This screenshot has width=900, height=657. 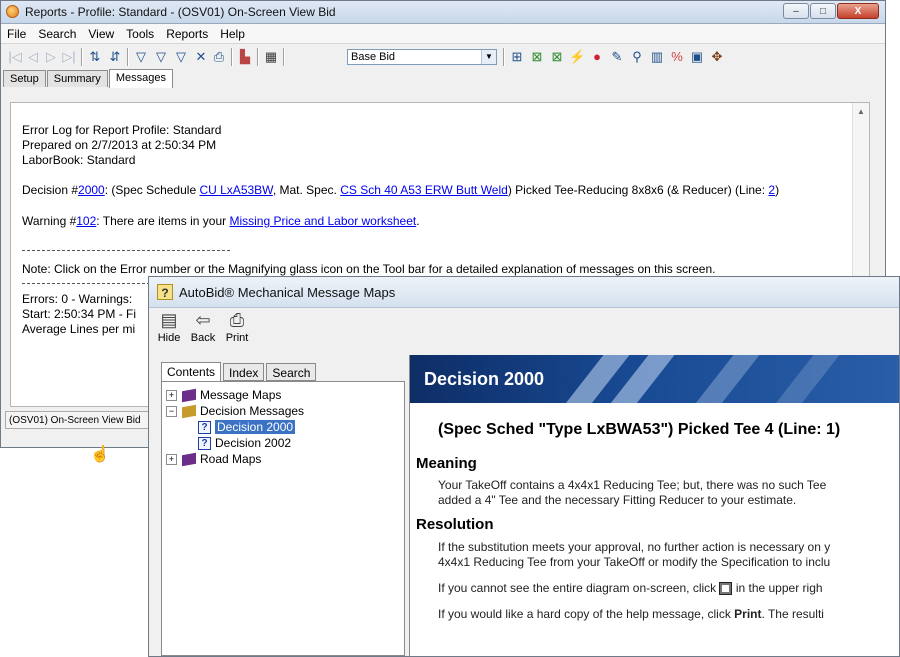 I want to click on tab-messages: Messages, so click(x=140, y=78).